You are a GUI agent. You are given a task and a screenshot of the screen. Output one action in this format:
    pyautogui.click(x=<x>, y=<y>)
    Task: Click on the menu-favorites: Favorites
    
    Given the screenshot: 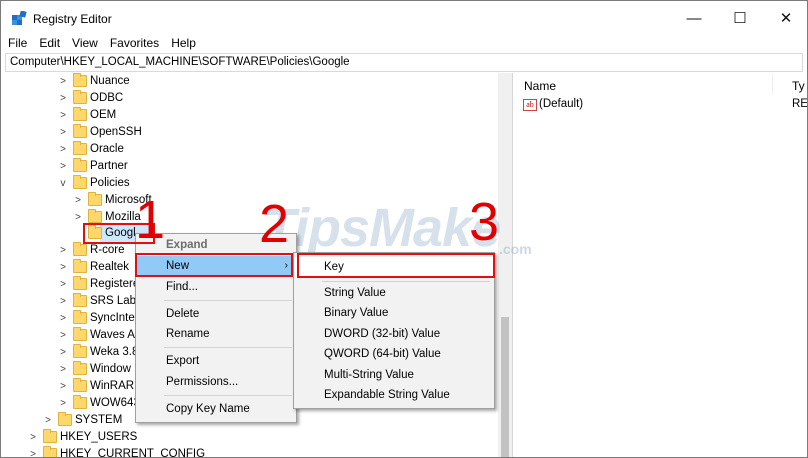 What is the action you would take?
    pyautogui.click(x=134, y=44)
    